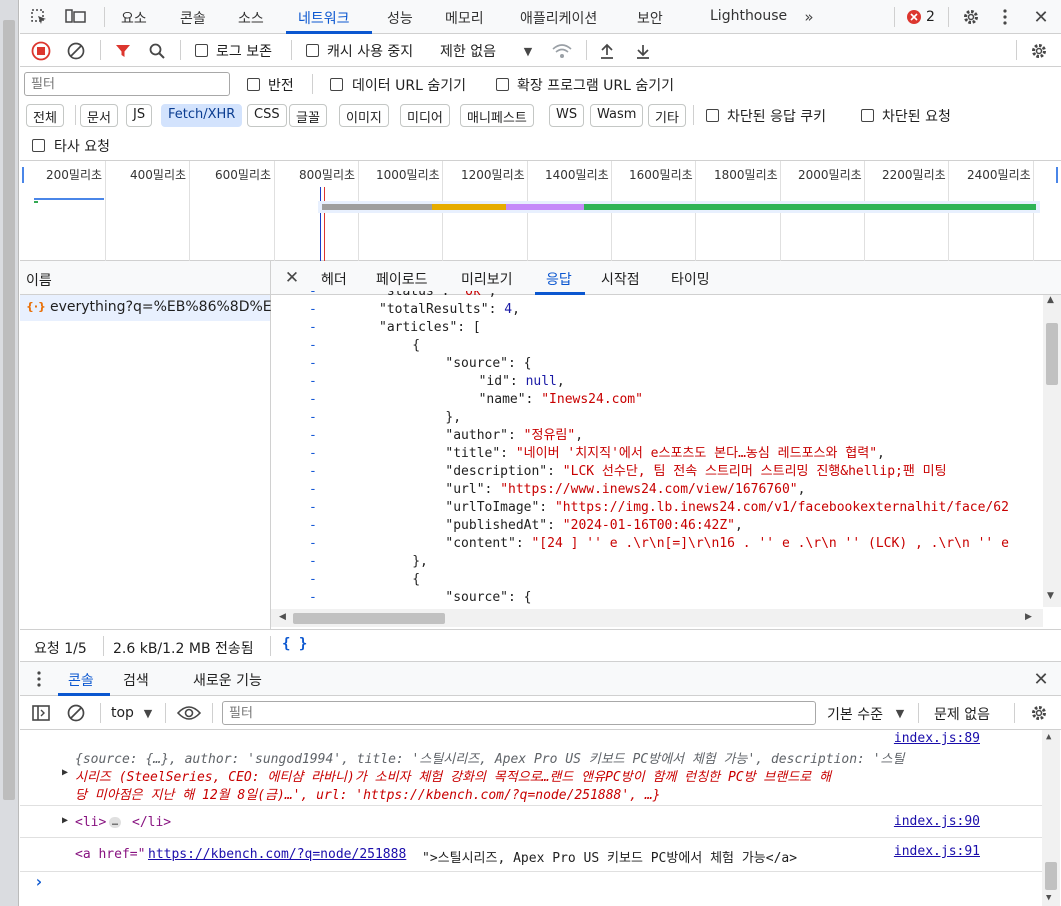 The height and width of the screenshot is (906, 1061). I want to click on filter-input, so click(127, 84).